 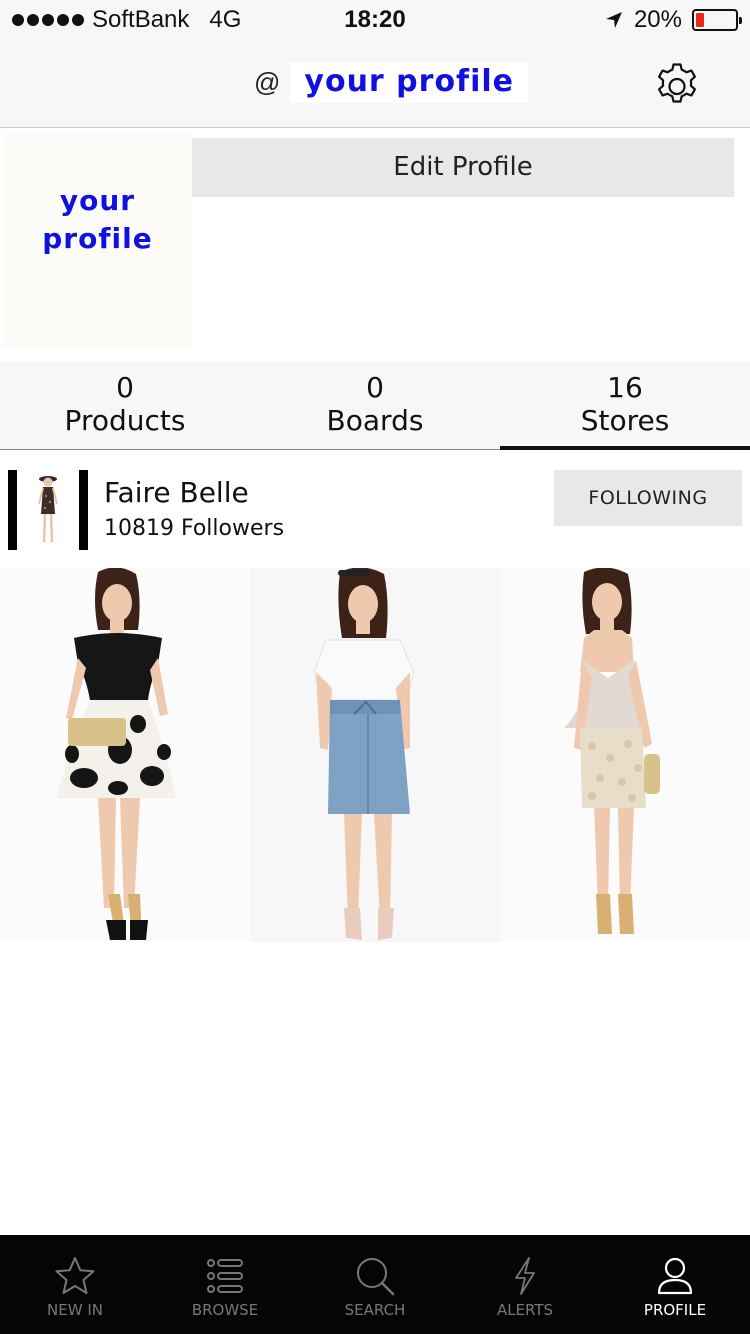 What do you see at coordinates (267, 82) in the screenshot?
I see `at-symbol: @` at bounding box center [267, 82].